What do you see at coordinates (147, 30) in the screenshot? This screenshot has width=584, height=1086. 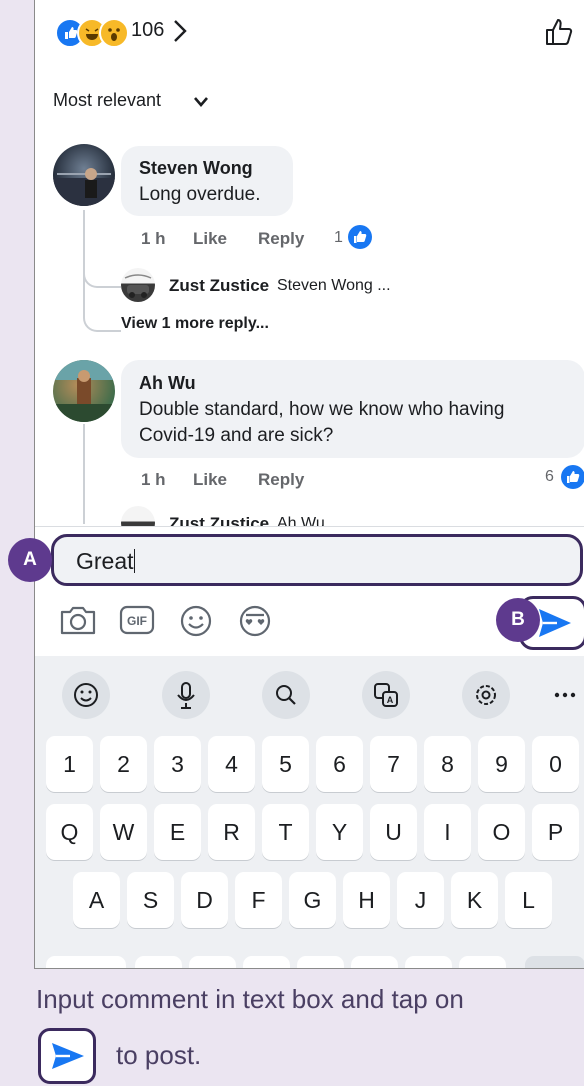 I see `reaction-count: 106` at bounding box center [147, 30].